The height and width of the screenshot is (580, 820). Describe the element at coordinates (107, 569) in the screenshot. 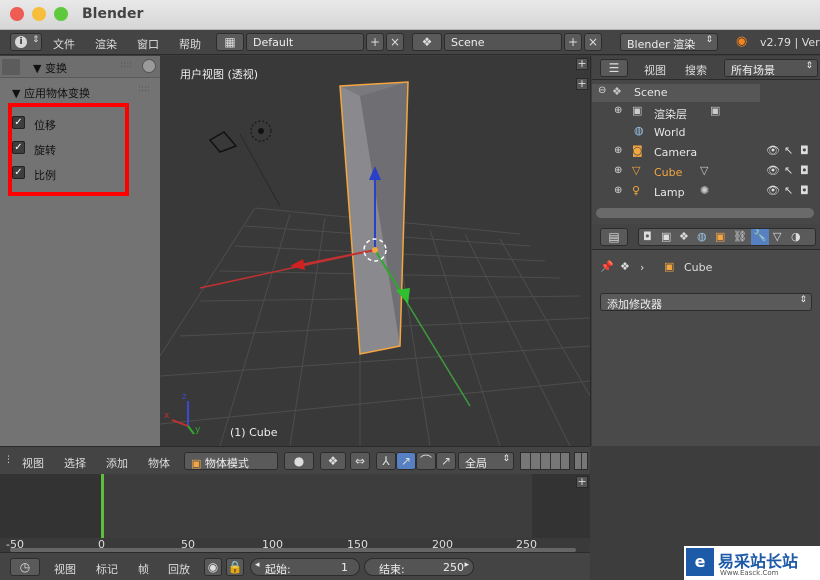

I see `tl-menu-marker: 标记` at that location.